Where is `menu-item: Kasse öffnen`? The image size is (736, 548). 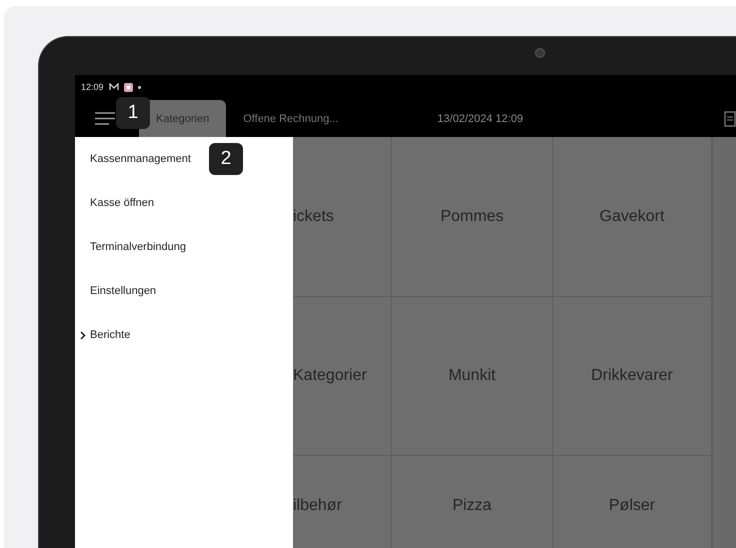
menu-item: Kasse öffnen is located at coordinates (114, 203).